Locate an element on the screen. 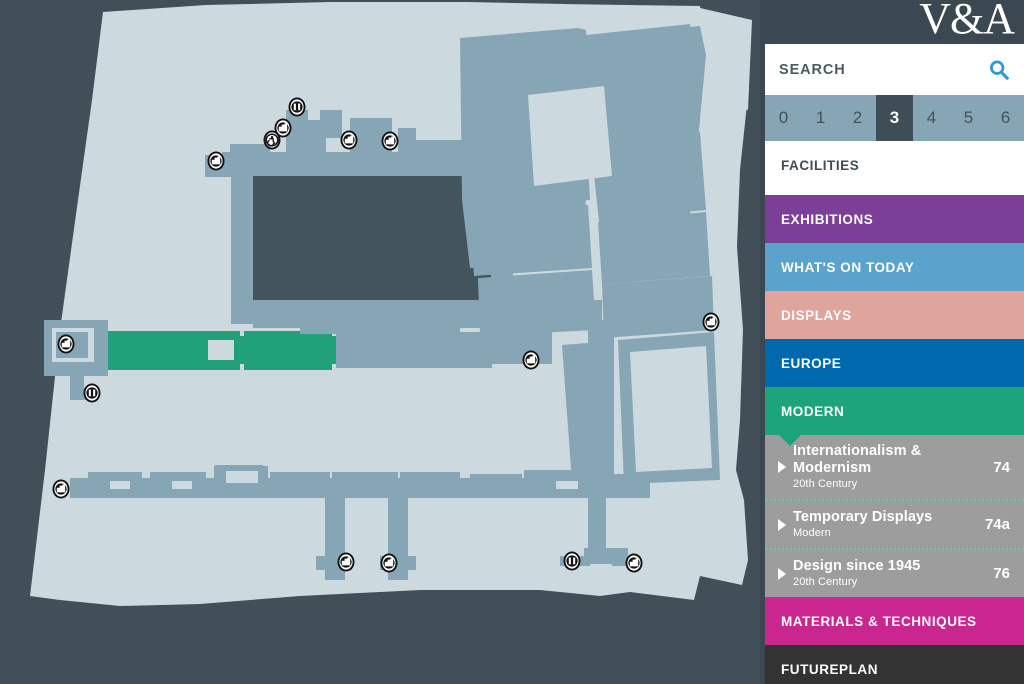  nav-item-label: MATERIALS & TECHNIQUES is located at coordinates (879, 621).